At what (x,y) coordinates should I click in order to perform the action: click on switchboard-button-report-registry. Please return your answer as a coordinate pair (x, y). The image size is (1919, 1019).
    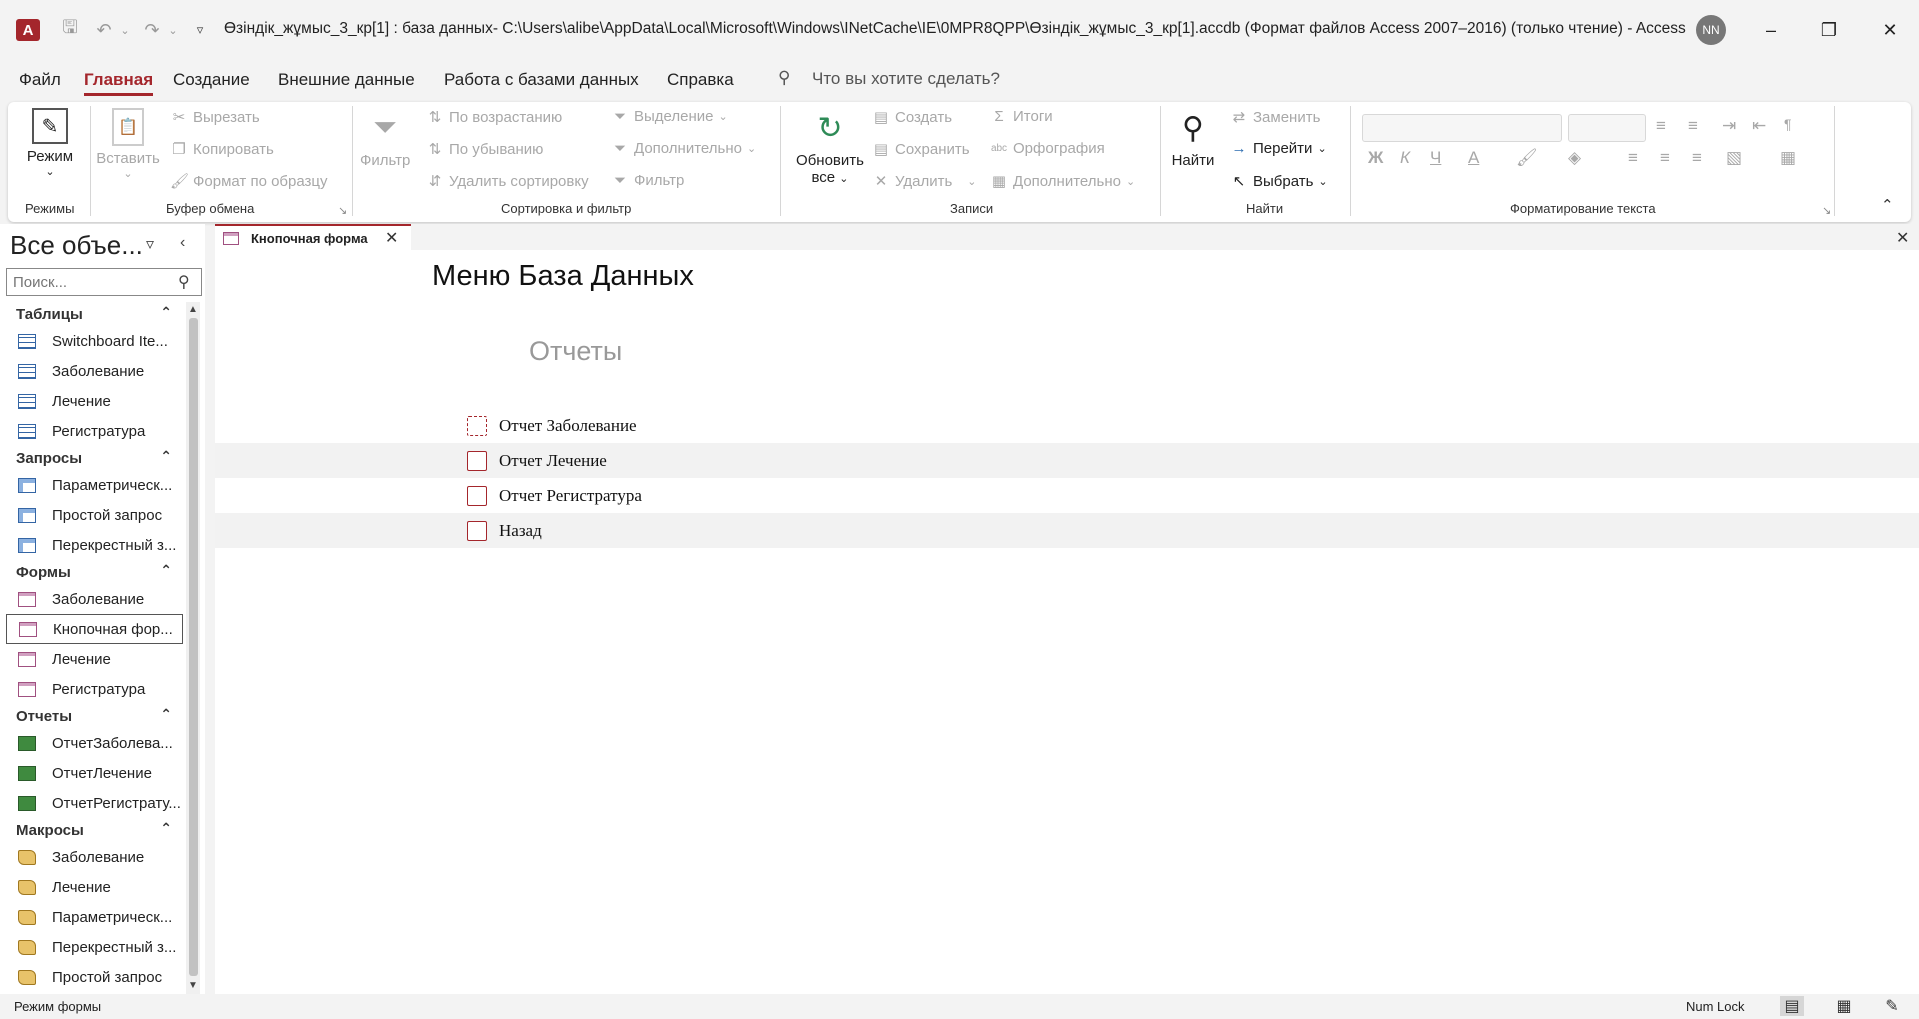
    Looking at the image, I should click on (477, 496).